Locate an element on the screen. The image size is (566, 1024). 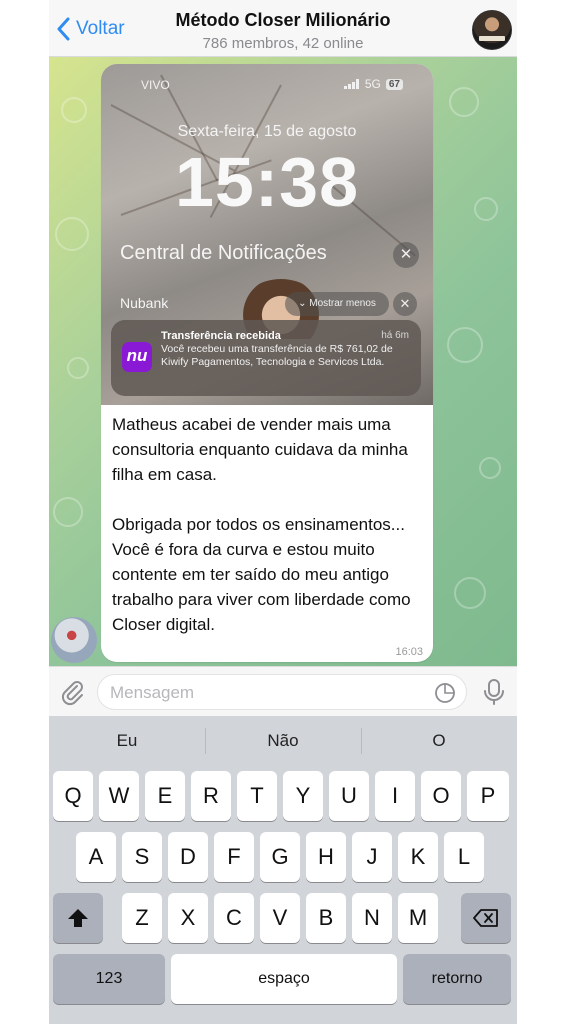
key-q: Q is located at coordinates (73, 796).